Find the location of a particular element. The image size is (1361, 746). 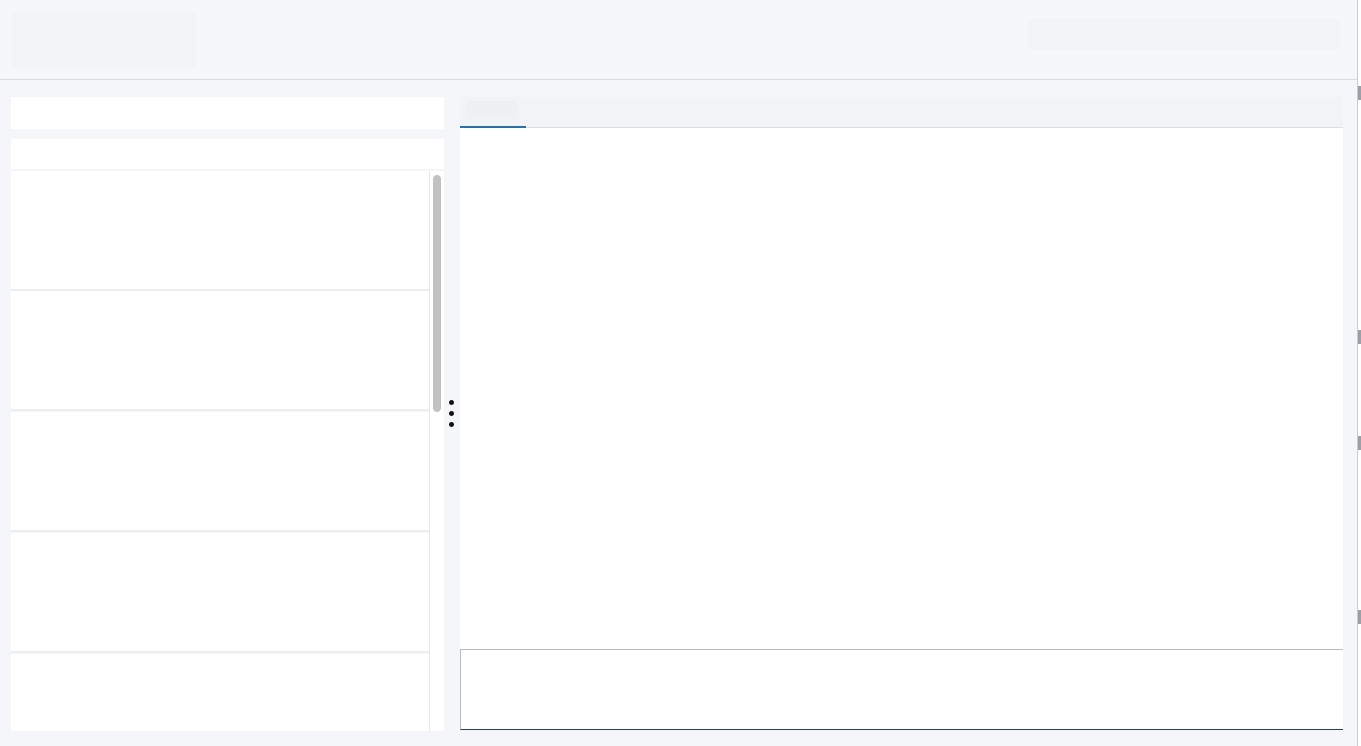

tab-active is located at coordinates (493, 112).